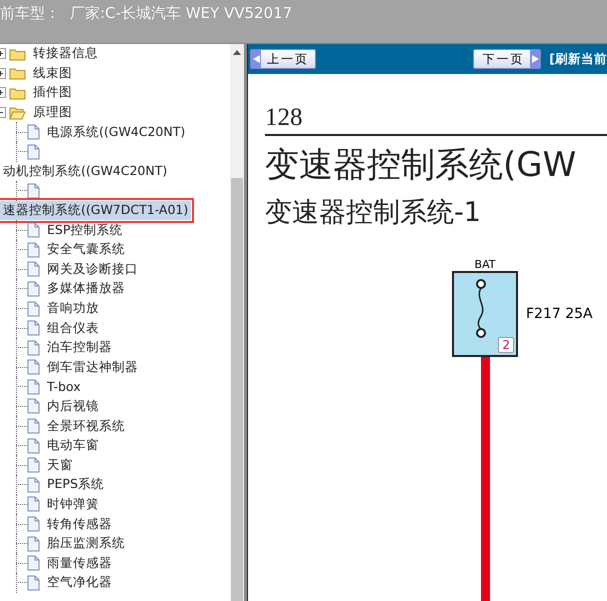 The width and height of the screenshot is (607, 601). I want to click on scrollbar-thumb, so click(237, 389).